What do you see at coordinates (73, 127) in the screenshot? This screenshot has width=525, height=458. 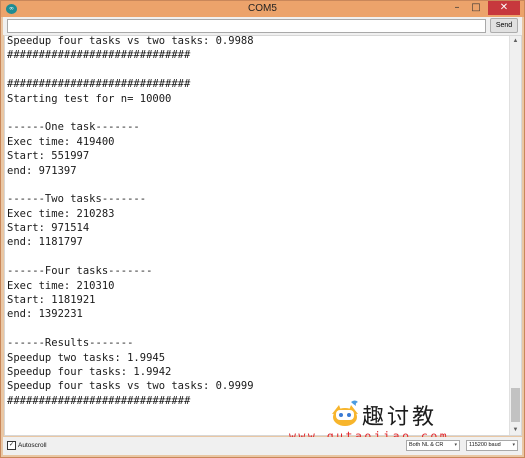 I see `serial-line: ------One task-------` at bounding box center [73, 127].